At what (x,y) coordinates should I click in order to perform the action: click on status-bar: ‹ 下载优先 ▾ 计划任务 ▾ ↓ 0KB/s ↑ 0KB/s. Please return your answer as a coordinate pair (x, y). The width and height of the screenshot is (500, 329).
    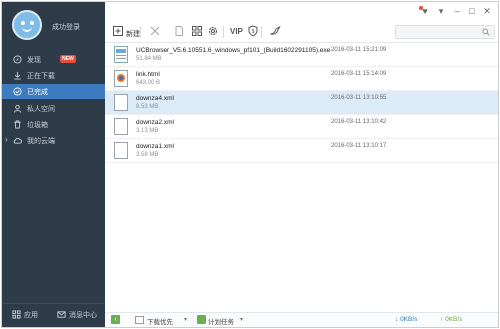
    Looking at the image, I should click on (301, 319).